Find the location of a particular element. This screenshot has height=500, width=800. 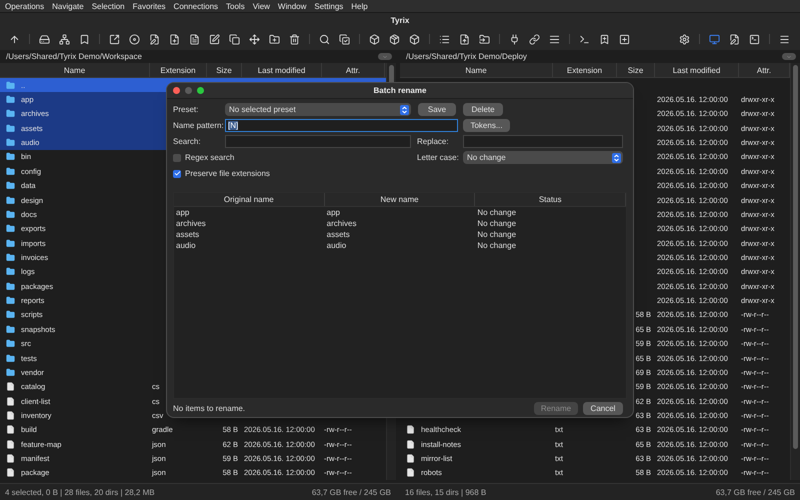

status-text: 16 files, 15 dirs | 968 B is located at coordinates (445, 492).